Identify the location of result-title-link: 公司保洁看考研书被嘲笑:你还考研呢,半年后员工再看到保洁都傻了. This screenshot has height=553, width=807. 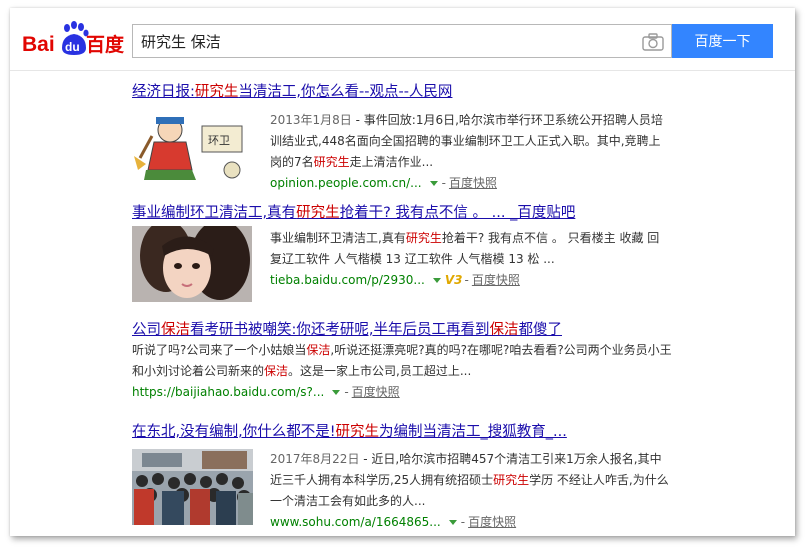
(347, 328).